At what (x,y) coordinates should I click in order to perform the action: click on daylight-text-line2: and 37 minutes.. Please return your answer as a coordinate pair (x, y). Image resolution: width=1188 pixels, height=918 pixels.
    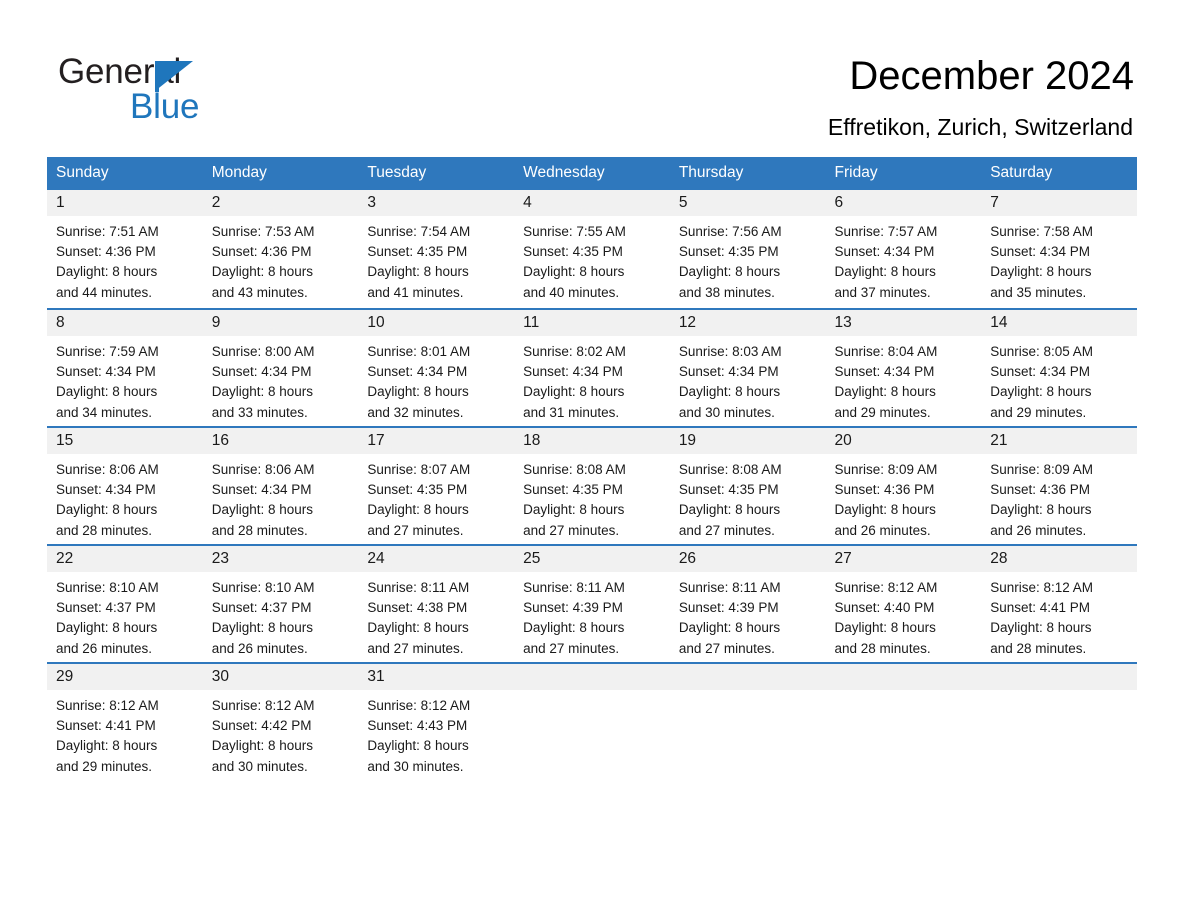
    Looking at the image, I should click on (882, 292).